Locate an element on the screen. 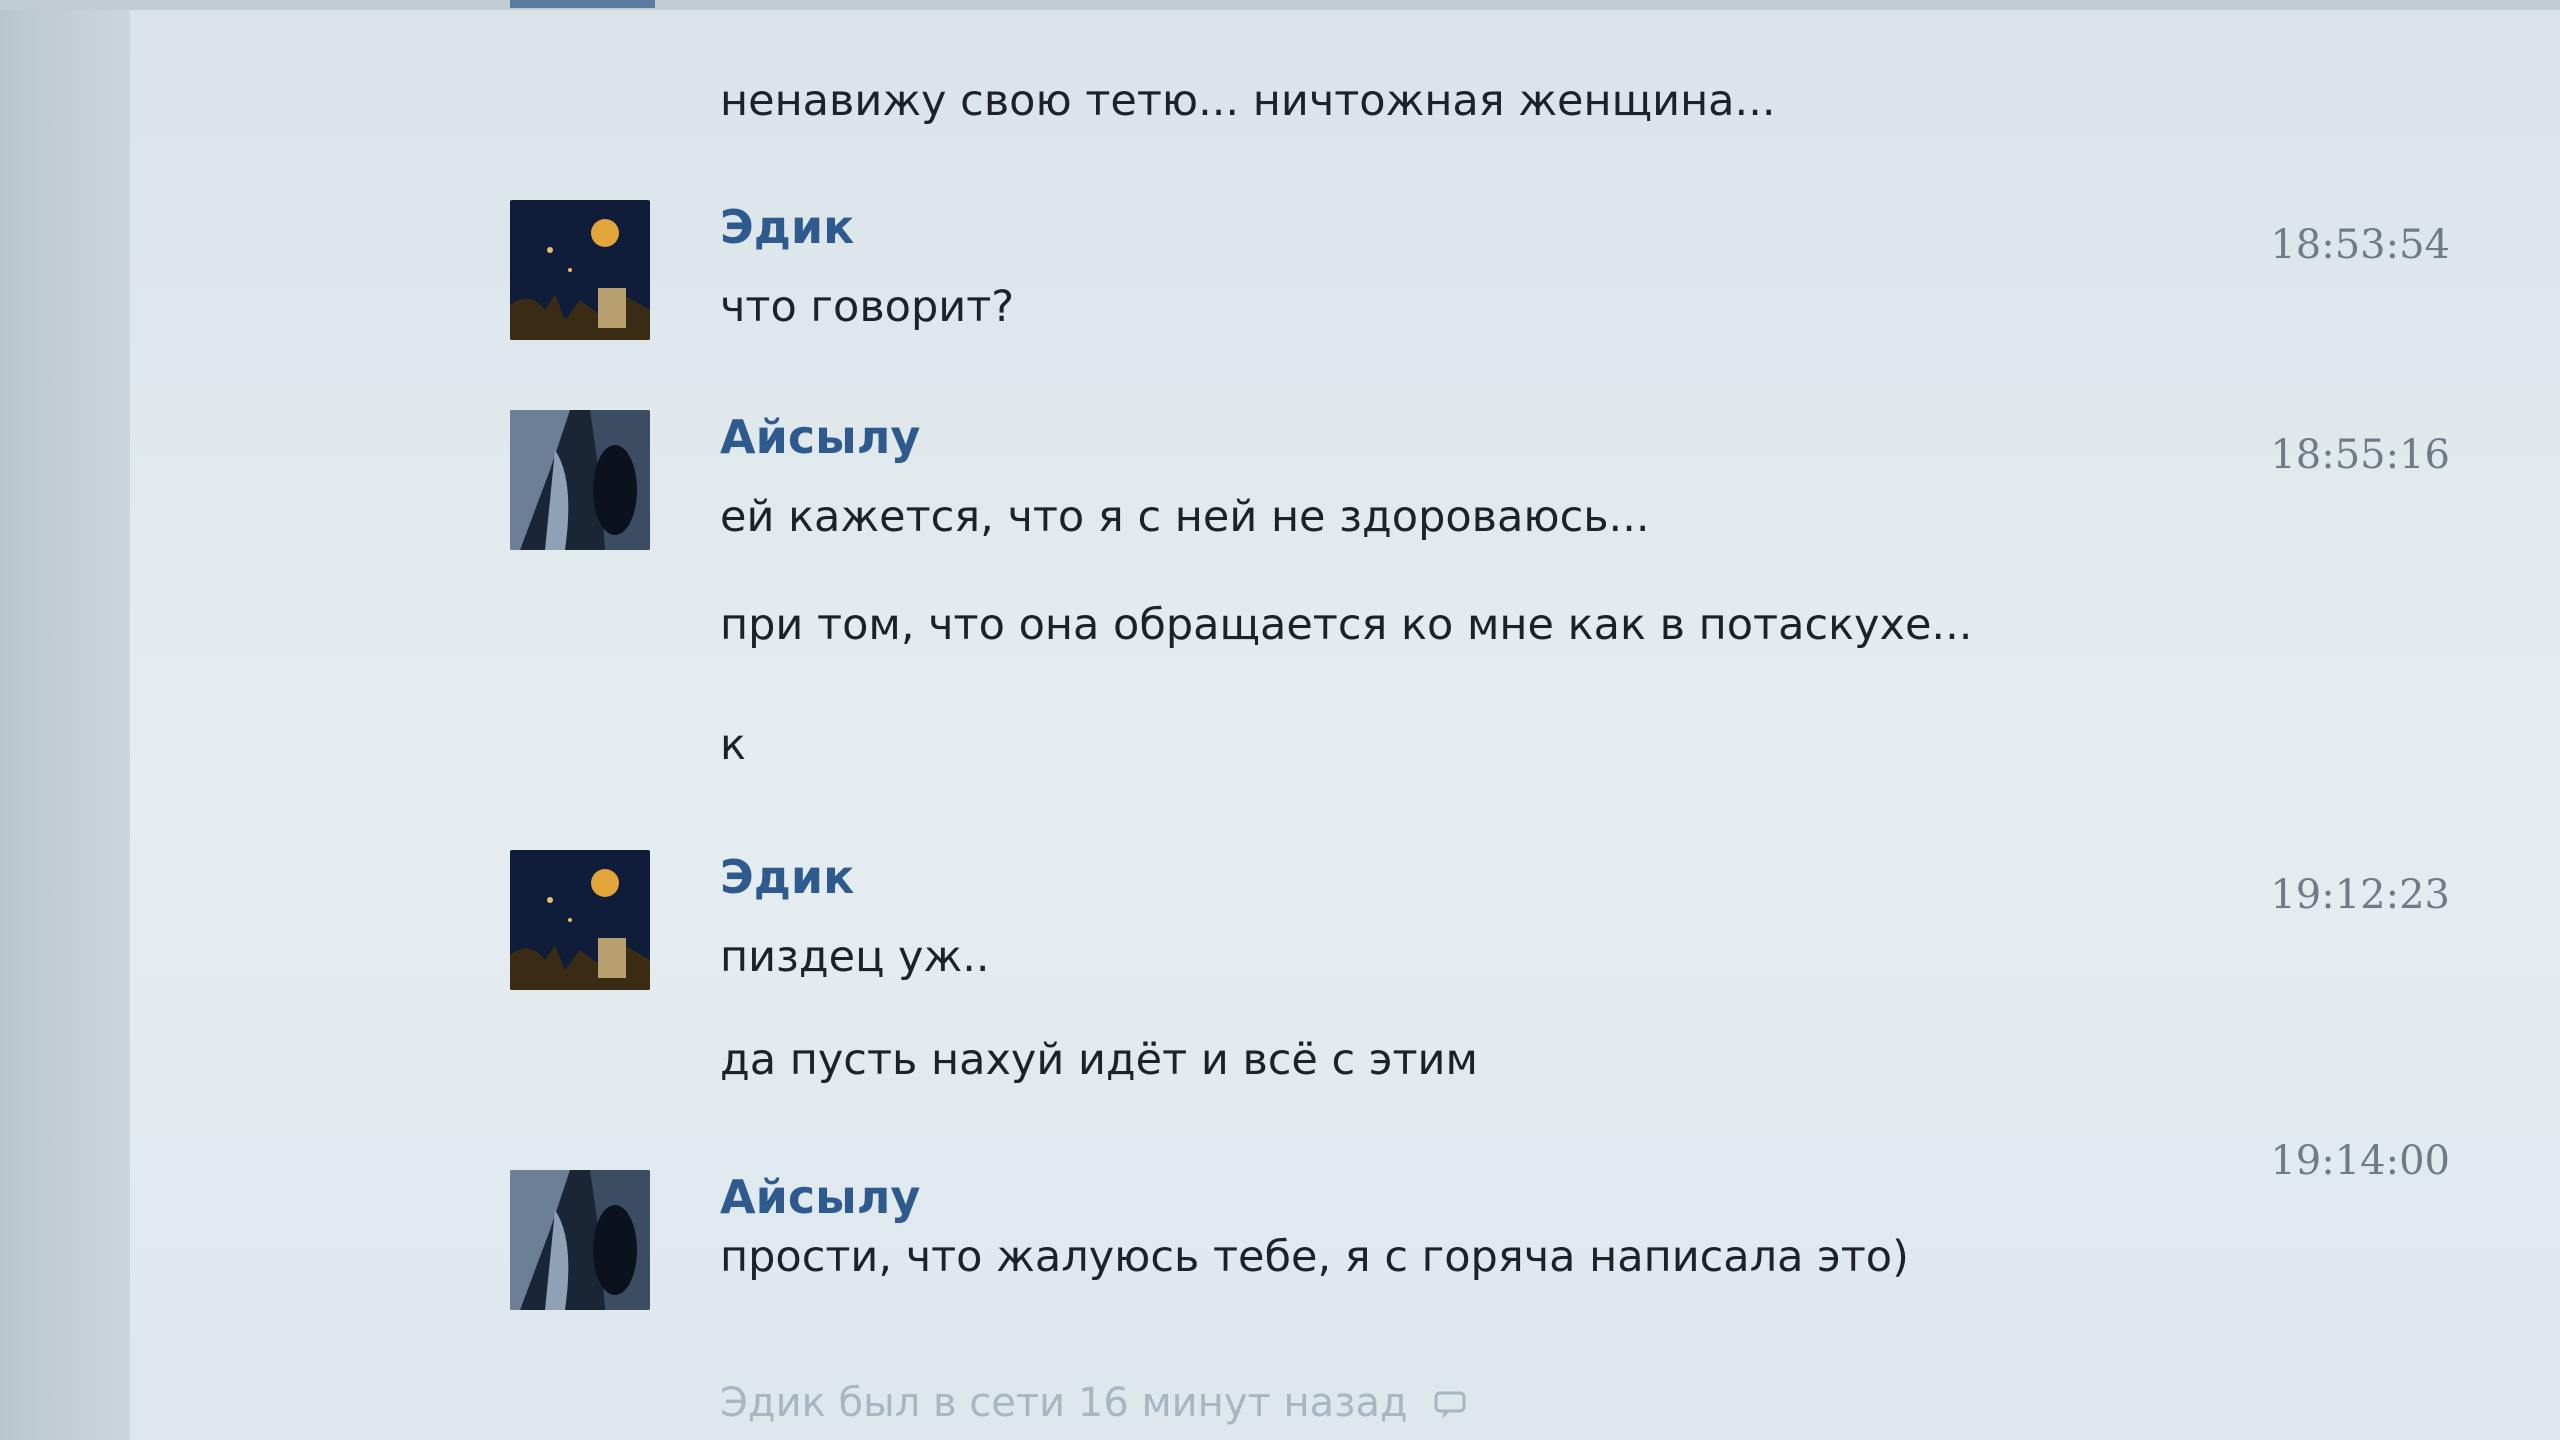  message-time: 18:53:54 is located at coordinates (2360, 245).